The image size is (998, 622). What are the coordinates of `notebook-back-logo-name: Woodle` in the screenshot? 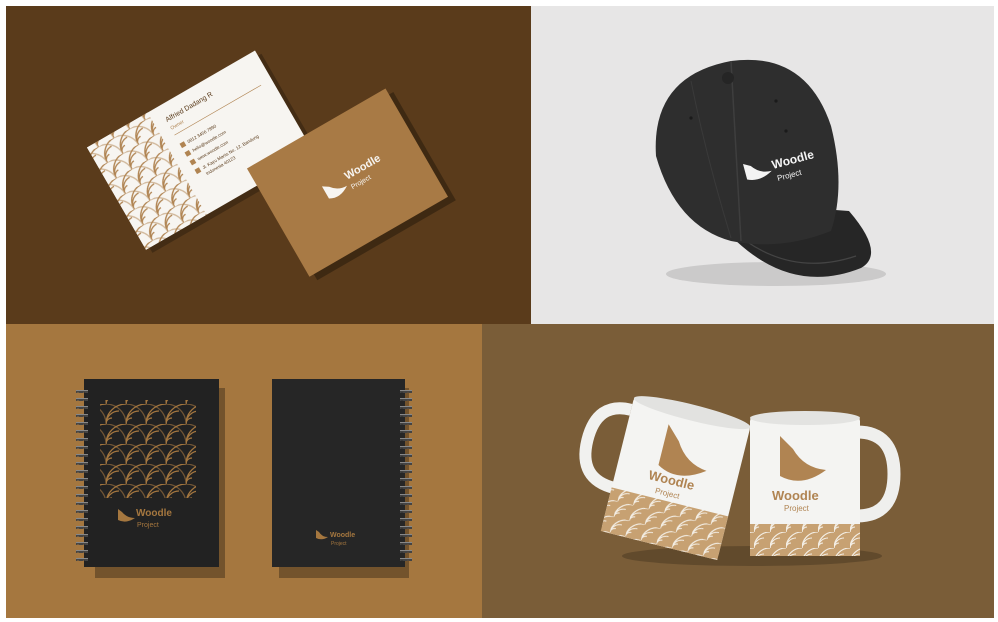 It's located at (342, 535).